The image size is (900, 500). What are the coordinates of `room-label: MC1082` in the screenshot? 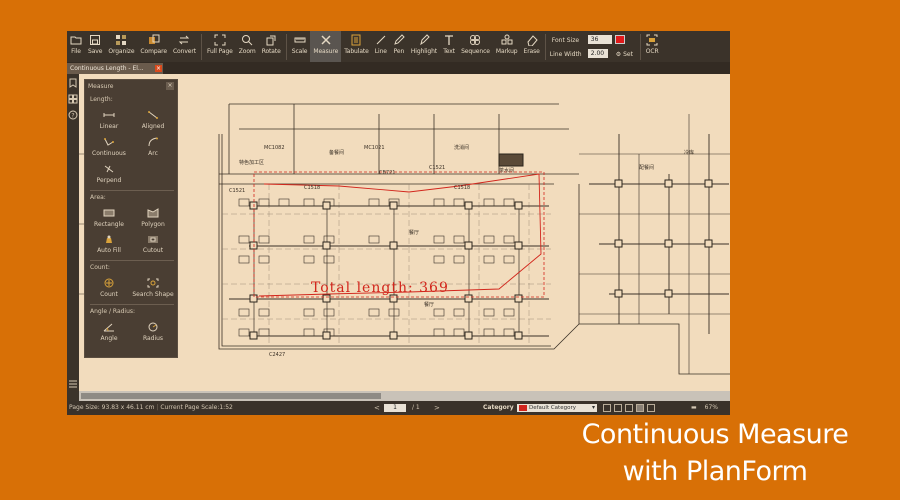 It's located at (274, 148).